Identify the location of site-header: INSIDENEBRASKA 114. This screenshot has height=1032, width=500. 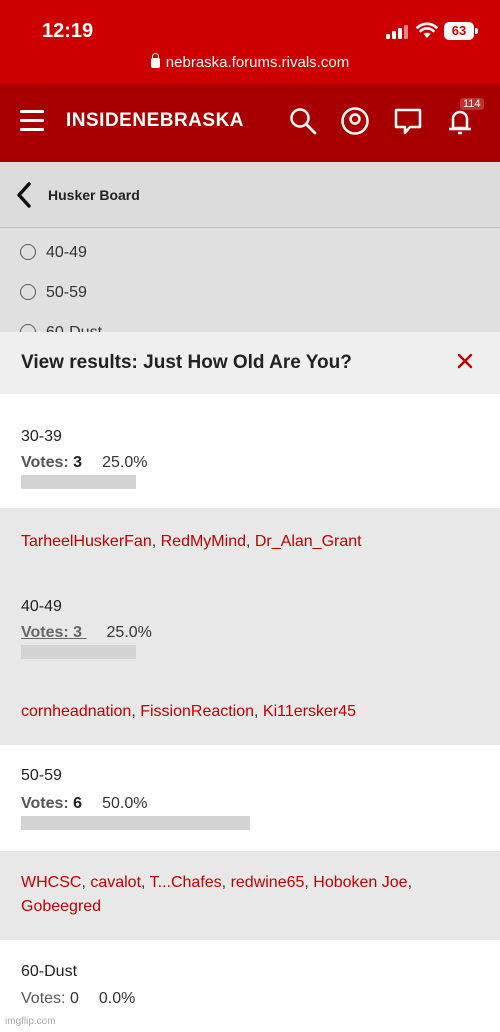
(250, 123).